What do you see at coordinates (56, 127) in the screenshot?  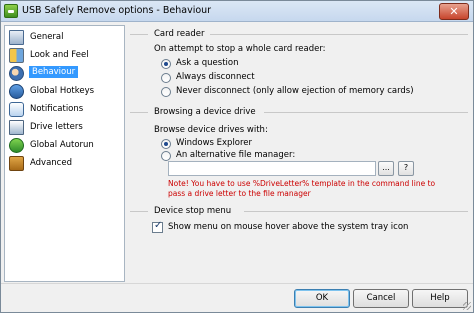 I see `sidebar-item-label: Drive letters` at bounding box center [56, 127].